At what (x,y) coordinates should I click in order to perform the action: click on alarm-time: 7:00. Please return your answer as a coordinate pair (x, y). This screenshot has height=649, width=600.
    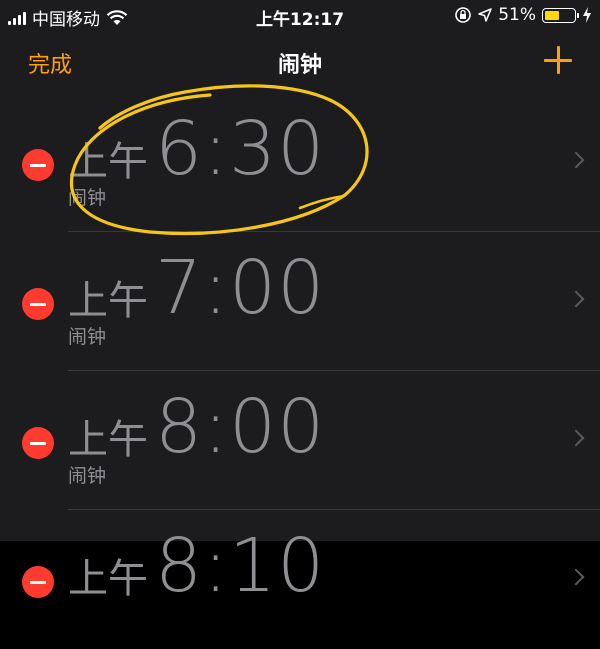
    Looking at the image, I should click on (240, 288).